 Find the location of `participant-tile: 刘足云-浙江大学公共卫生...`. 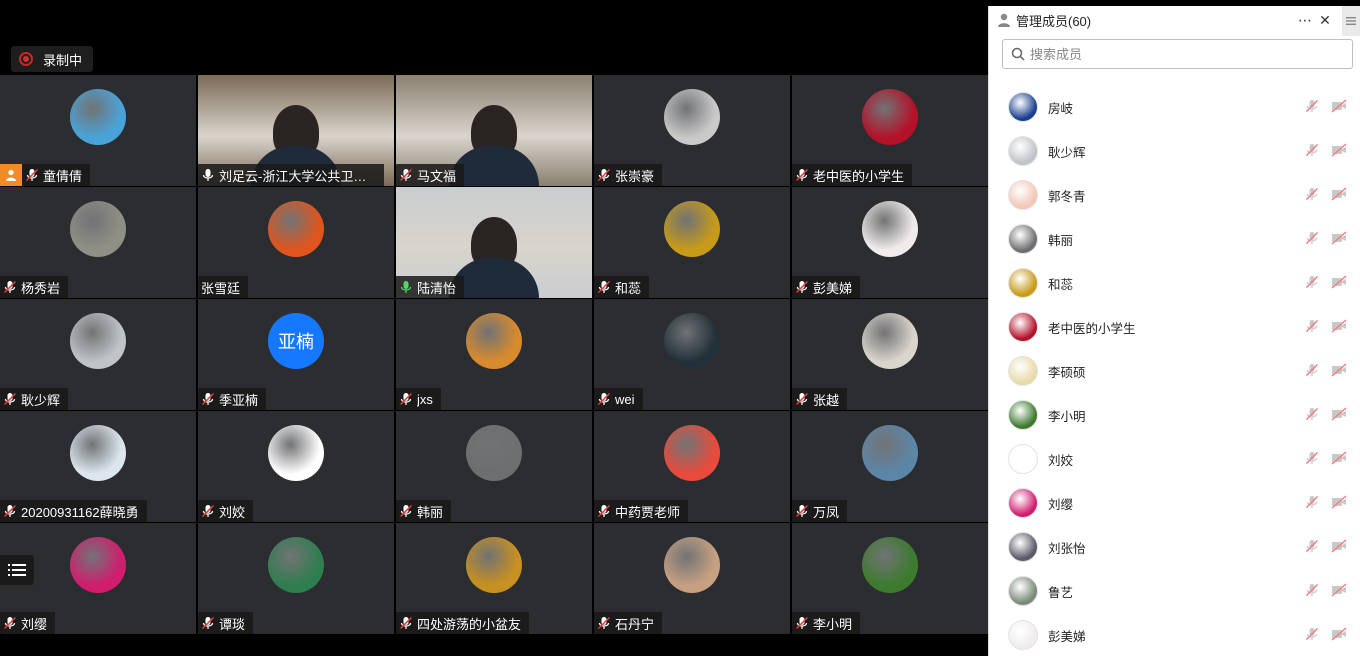

participant-tile: 刘足云-浙江大学公共卫生... is located at coordinates (296, 130).